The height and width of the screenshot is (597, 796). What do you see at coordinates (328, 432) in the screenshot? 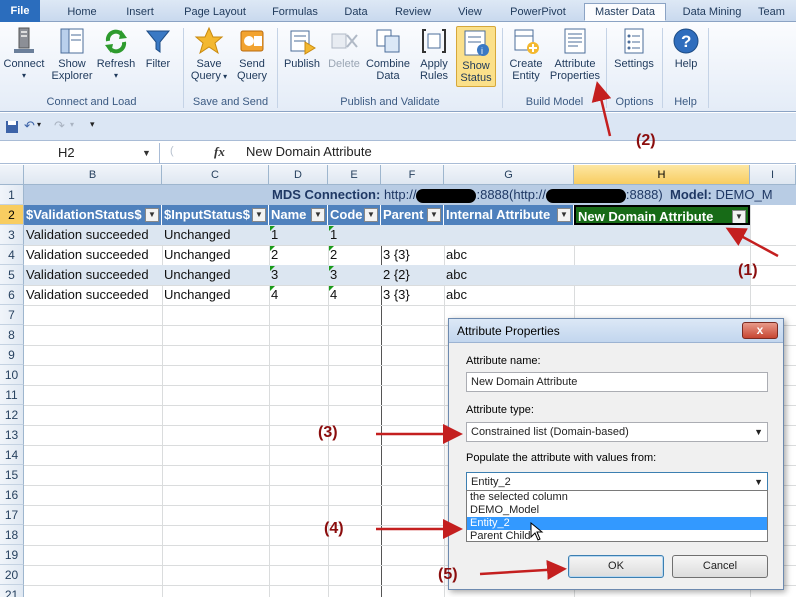
I see `callout-3: (3)` at bounding box center [328, 432].